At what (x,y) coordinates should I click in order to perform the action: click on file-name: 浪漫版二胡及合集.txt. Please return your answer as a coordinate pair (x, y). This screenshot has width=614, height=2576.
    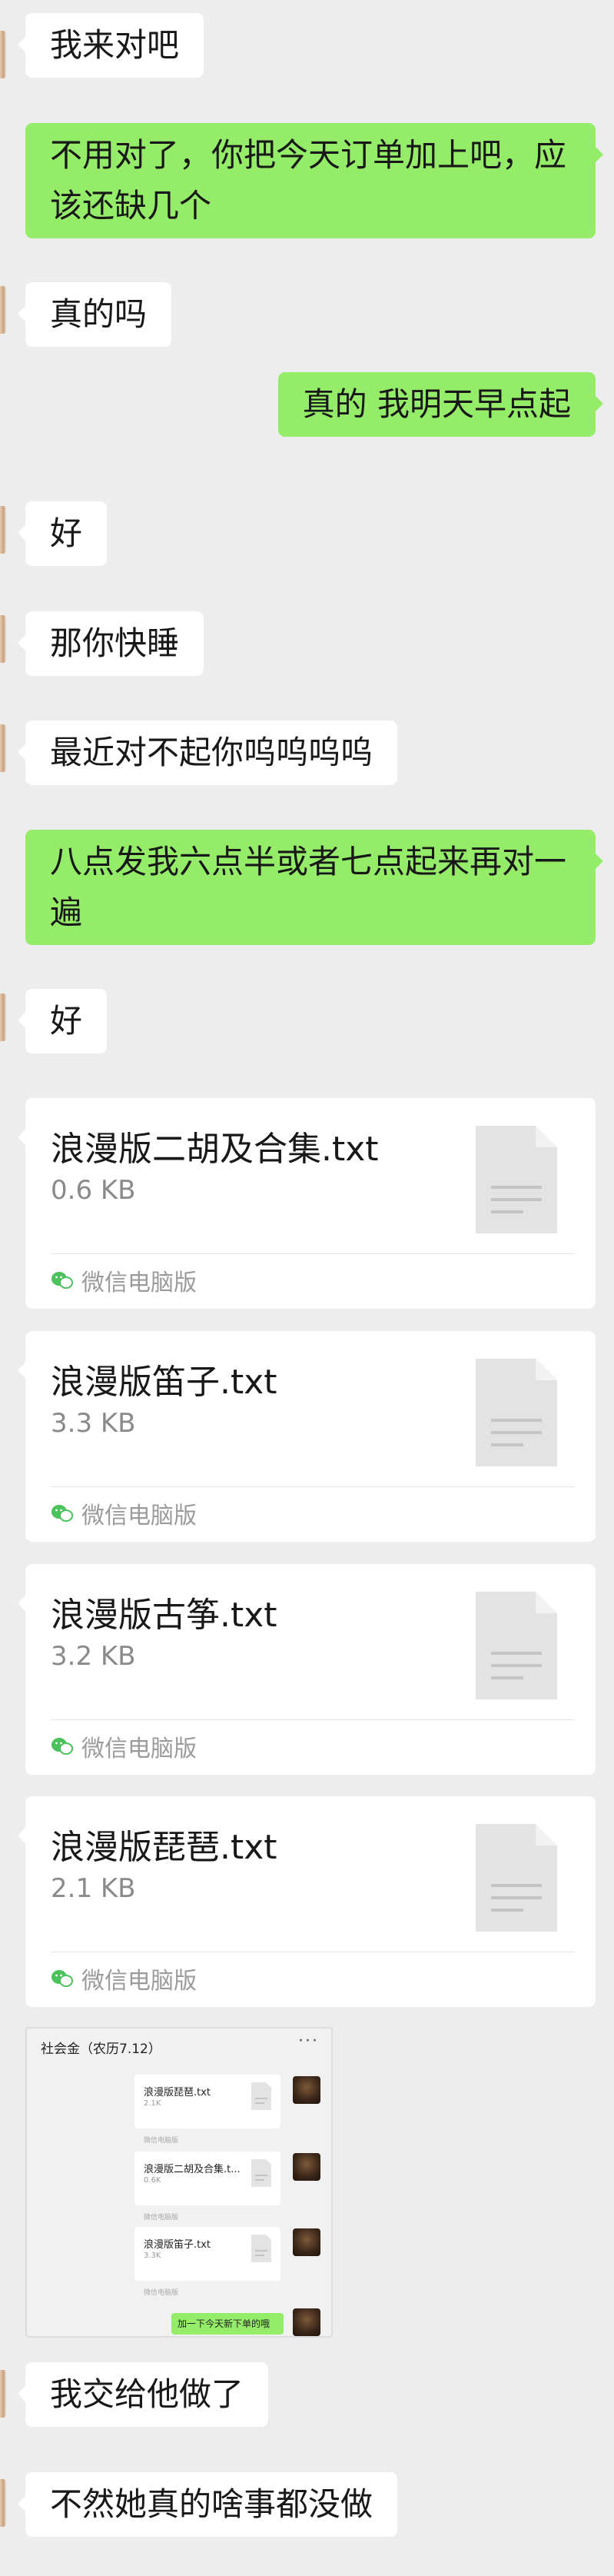
    Looking at the image, I should click on (215, 1149).